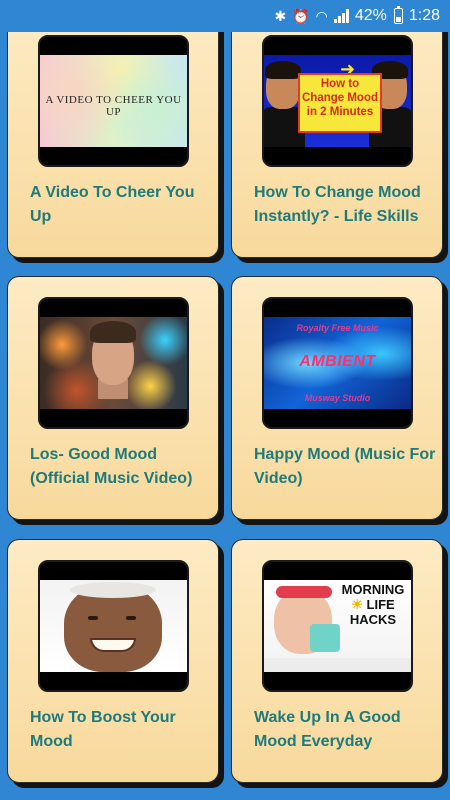  Describe the element at coordinates (321, 16) in the screenshot. I see `wifi-icon: ◠` at that location.